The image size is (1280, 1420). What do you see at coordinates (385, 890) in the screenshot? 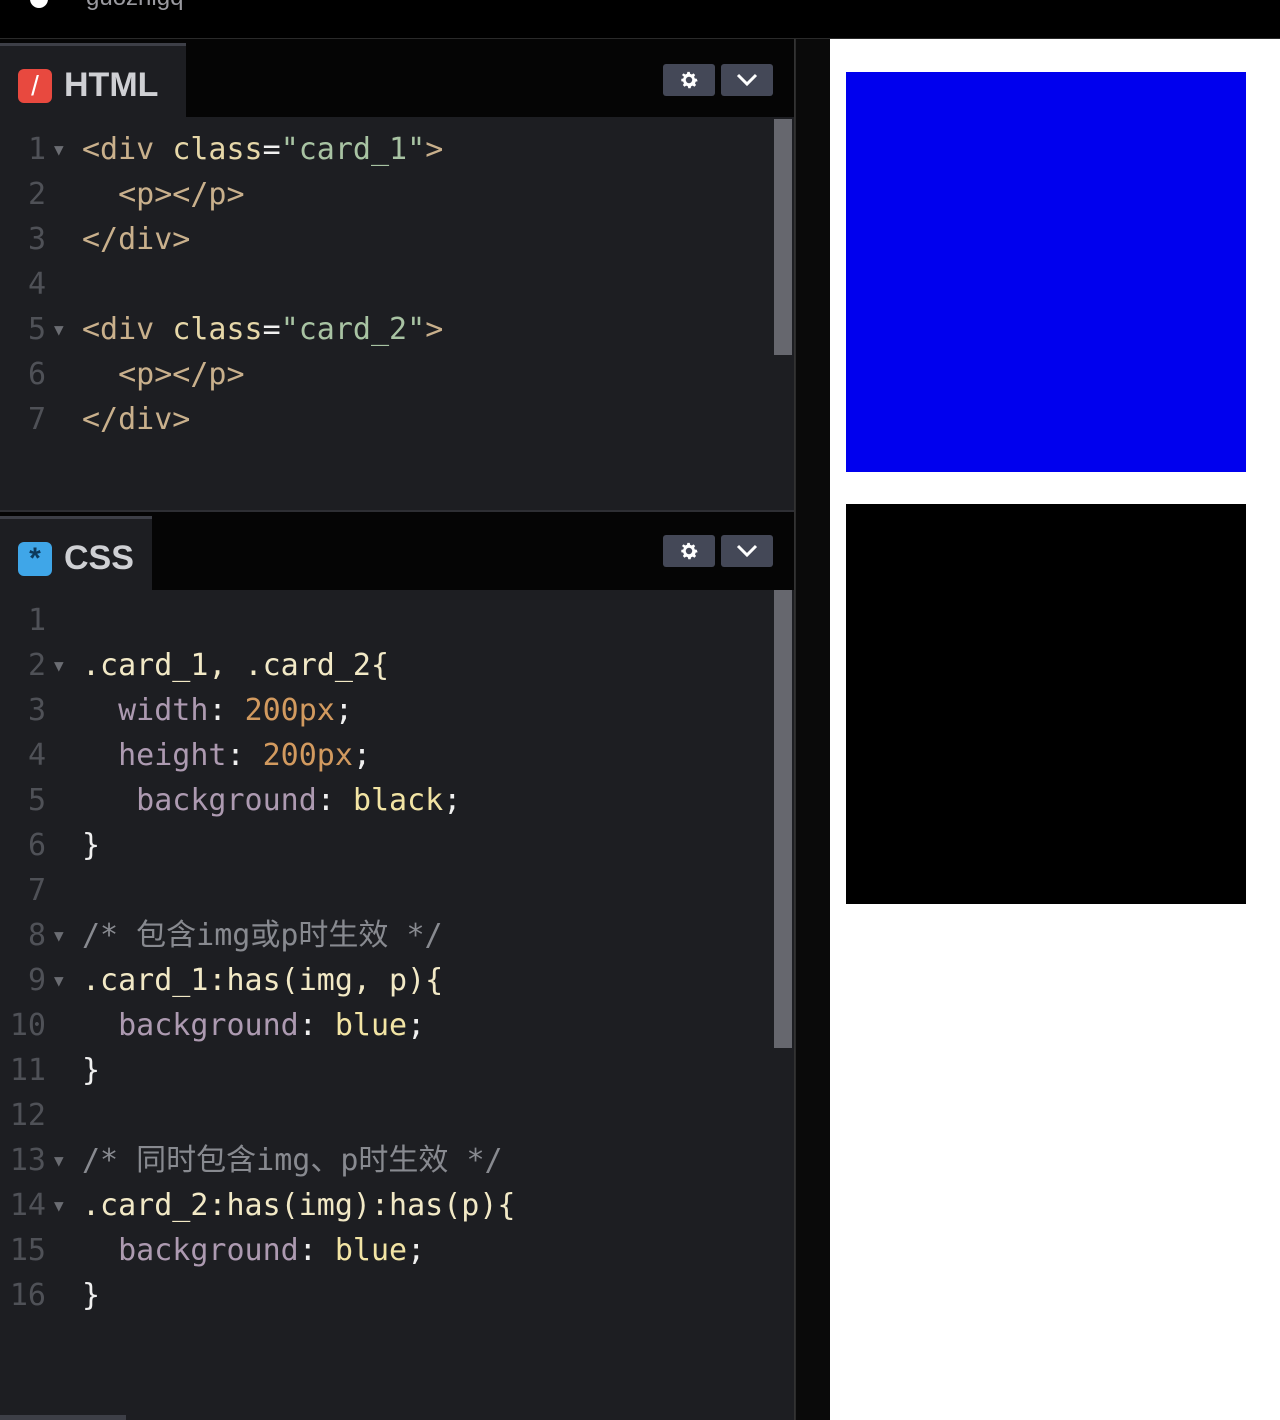
I see `css-code-line: 7` at bounding box center [385, 890].